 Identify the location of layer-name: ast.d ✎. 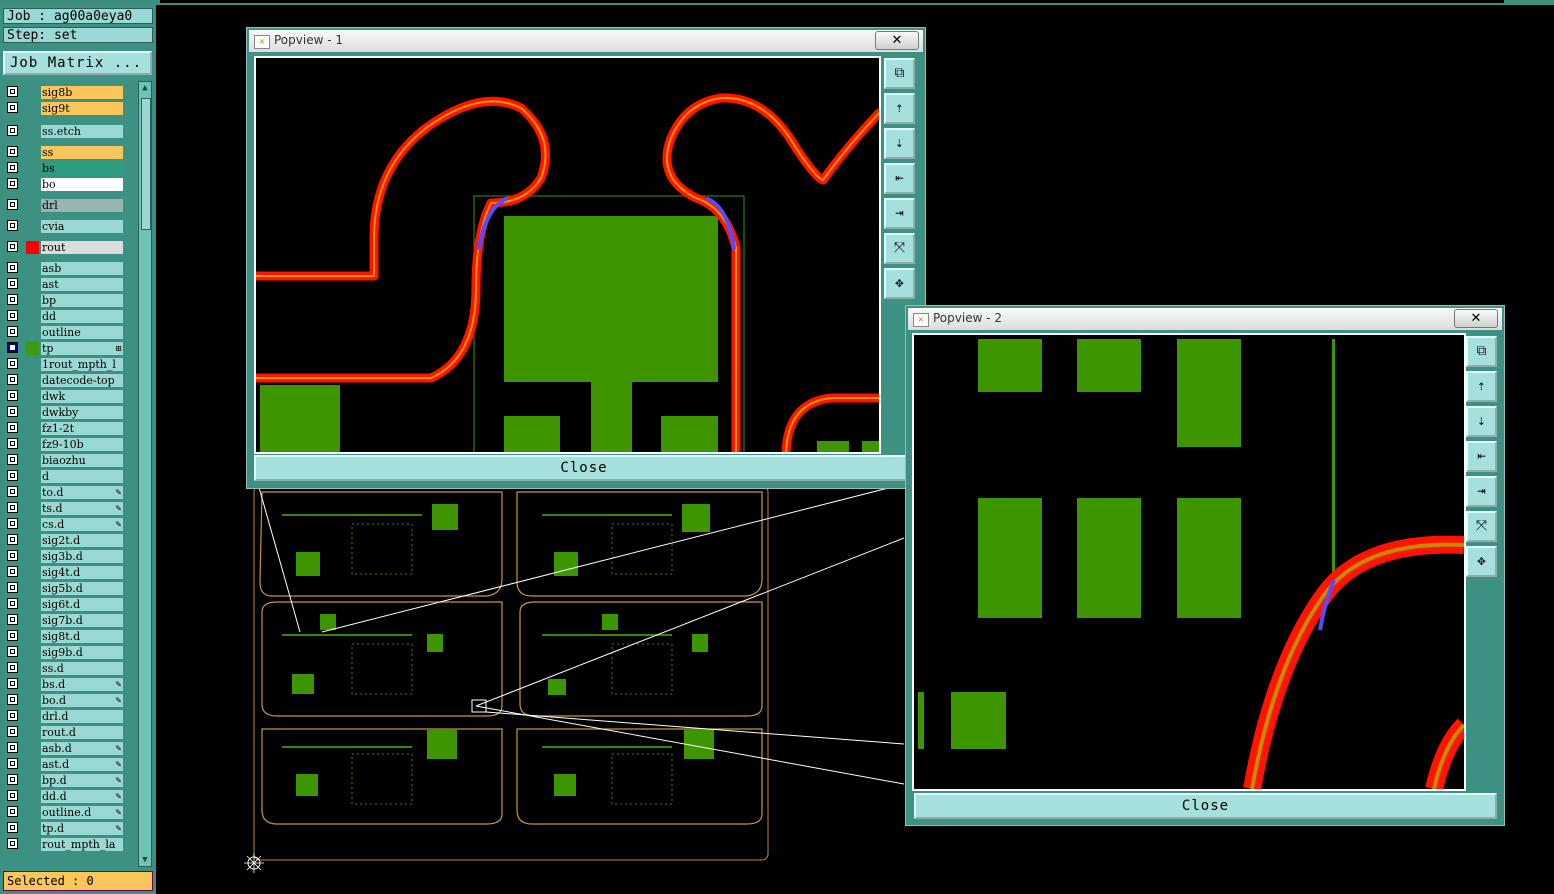
(82, 764).